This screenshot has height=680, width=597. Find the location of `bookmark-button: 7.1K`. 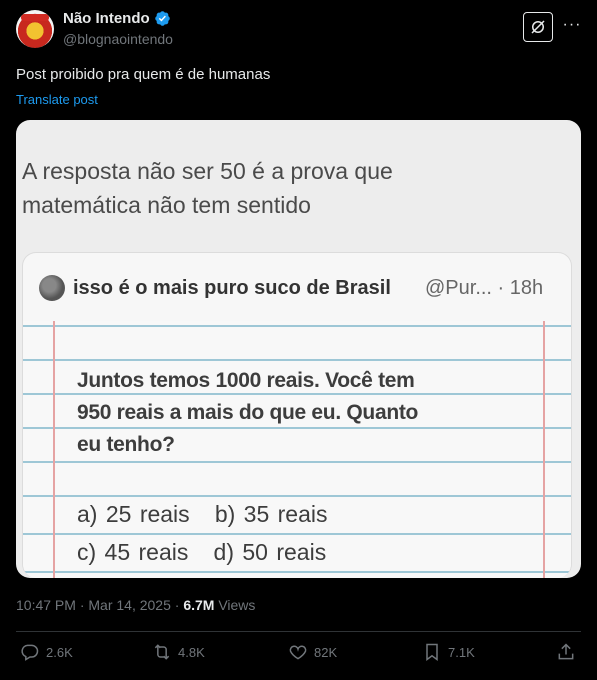

bookmark-button: 7.1K is located at coordinates (448, 652).